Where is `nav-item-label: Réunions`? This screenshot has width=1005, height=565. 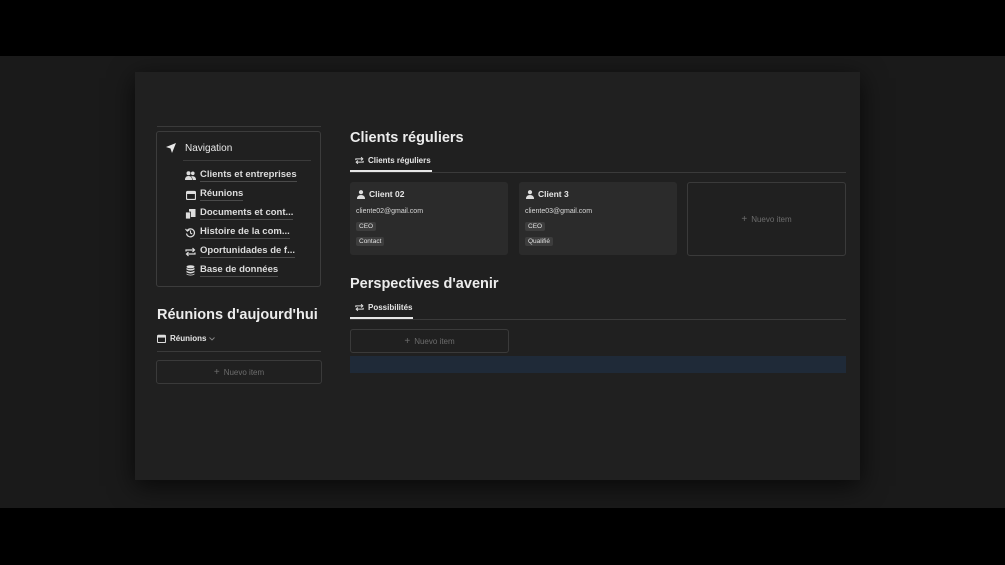 nav-item-label: Réunions is located at coordinates (222, 194).